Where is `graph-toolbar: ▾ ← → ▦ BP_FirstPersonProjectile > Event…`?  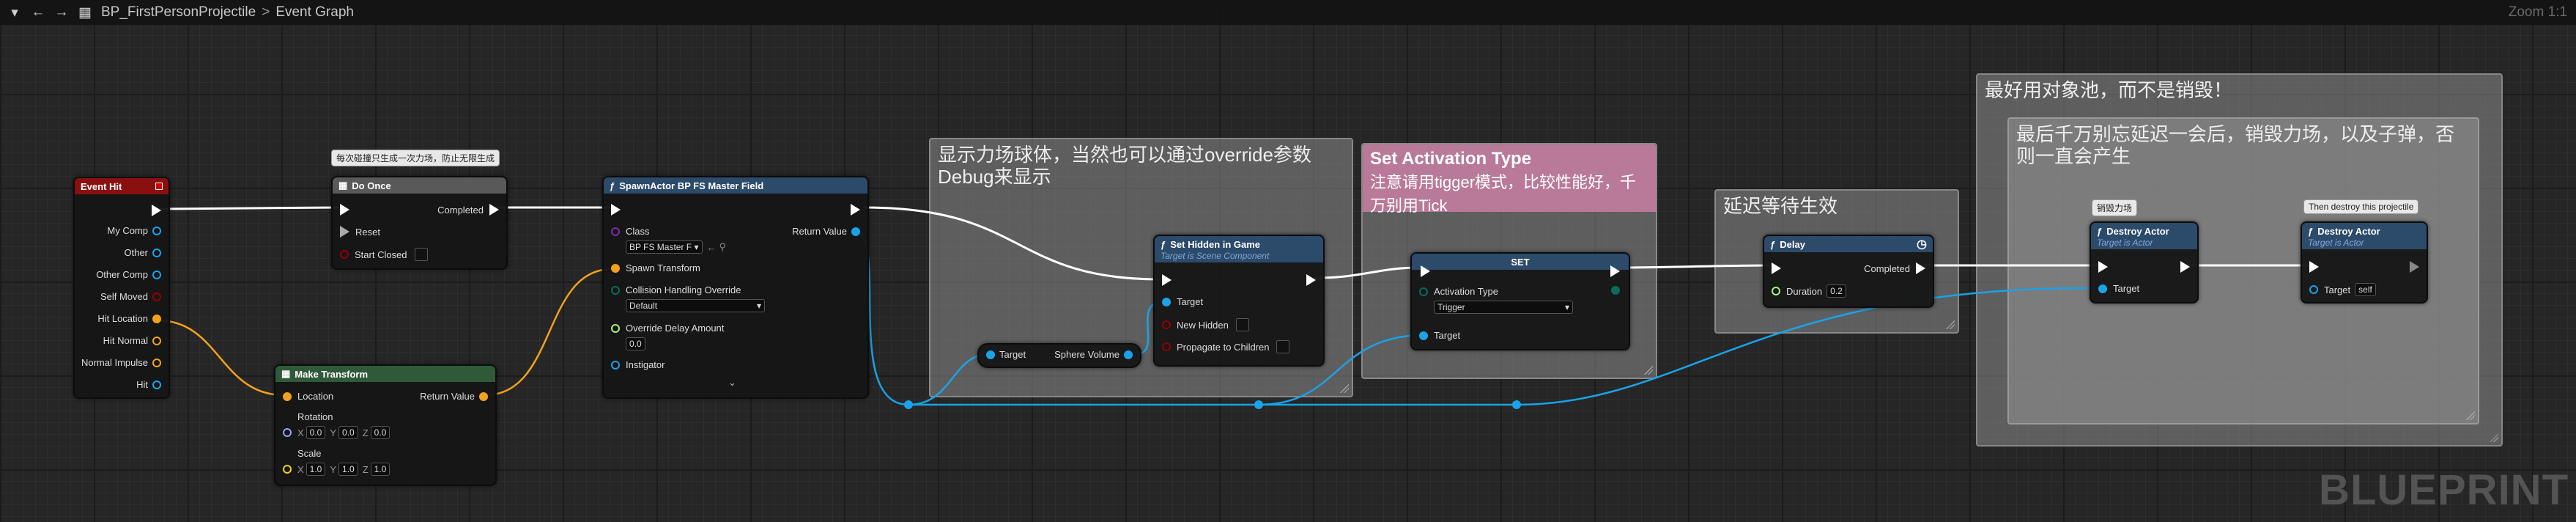
graph-toolbar: ▾ ← → ▦ BP_FirstPersonProjectile > Event… is located at coordinates (1288, 12).